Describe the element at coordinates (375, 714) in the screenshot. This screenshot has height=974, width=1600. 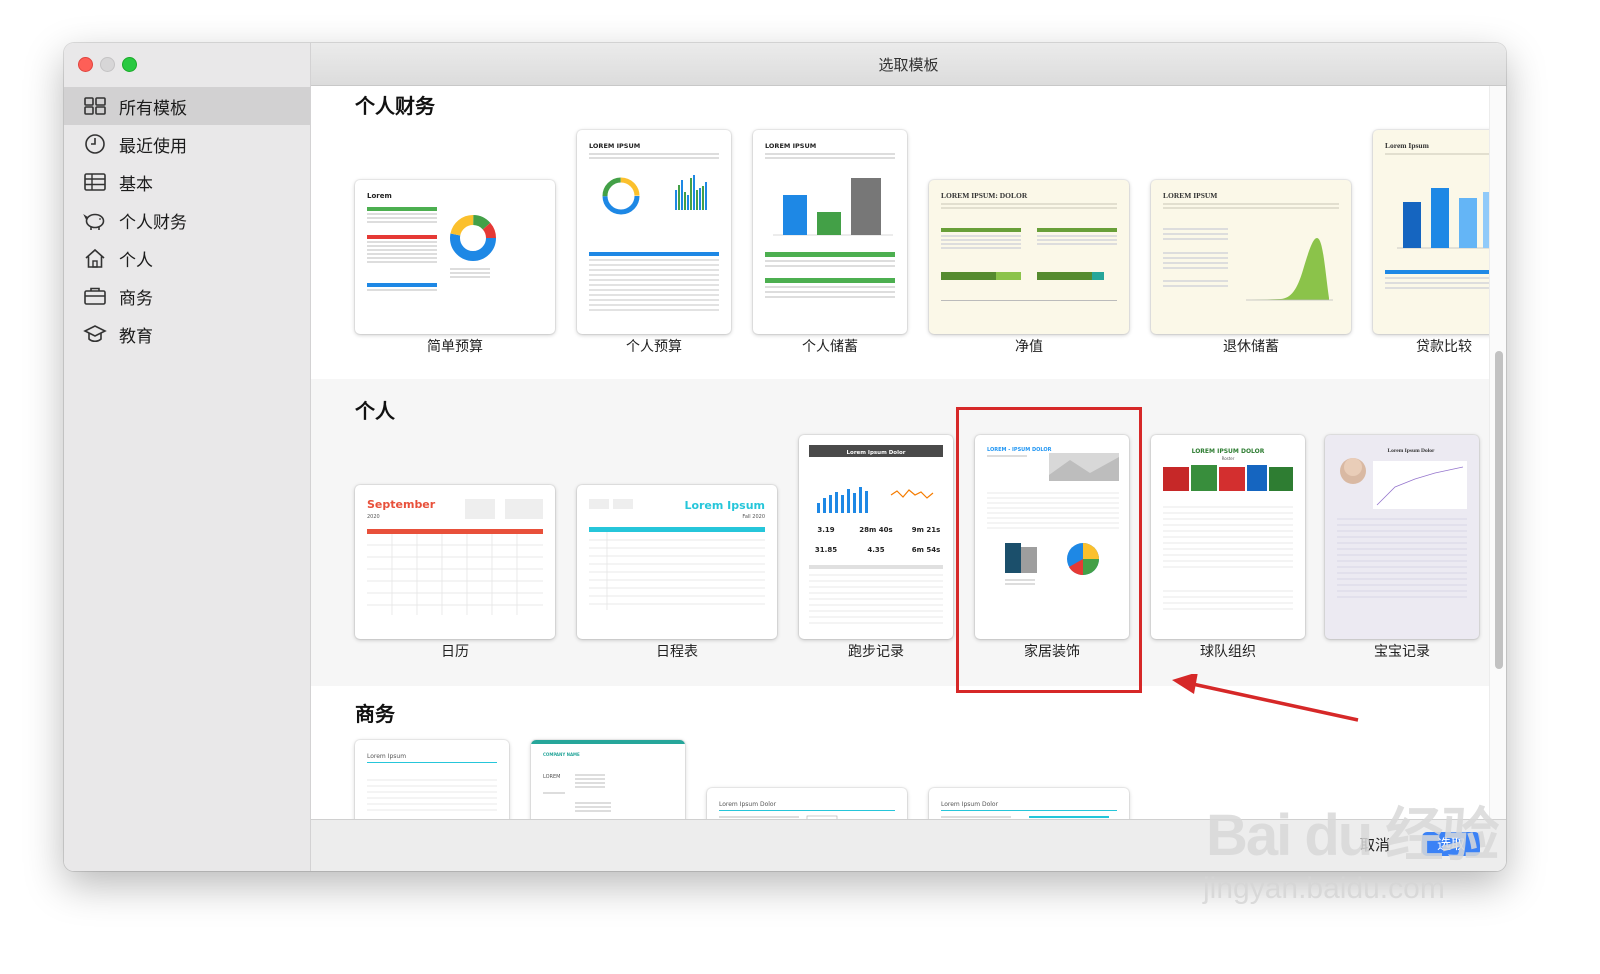
I see `section-title: 商务` at that location.